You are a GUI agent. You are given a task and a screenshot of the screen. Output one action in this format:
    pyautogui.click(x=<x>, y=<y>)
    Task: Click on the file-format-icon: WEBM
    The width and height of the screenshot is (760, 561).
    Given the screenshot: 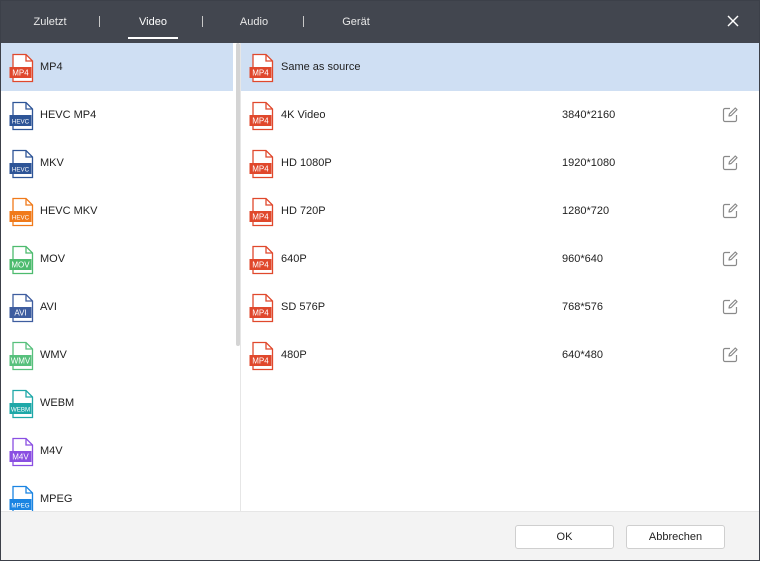 What is the action you would take?
    pyautogui.click(x=22, y=404)
    